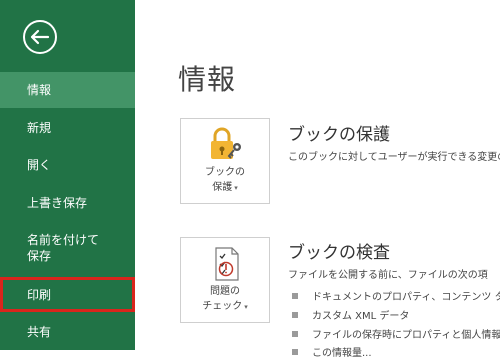  What do you see at coordinates (67, 90) in the screenshot?
I see `sidebar-item-info: 情報` at bounding box center [67, 90].